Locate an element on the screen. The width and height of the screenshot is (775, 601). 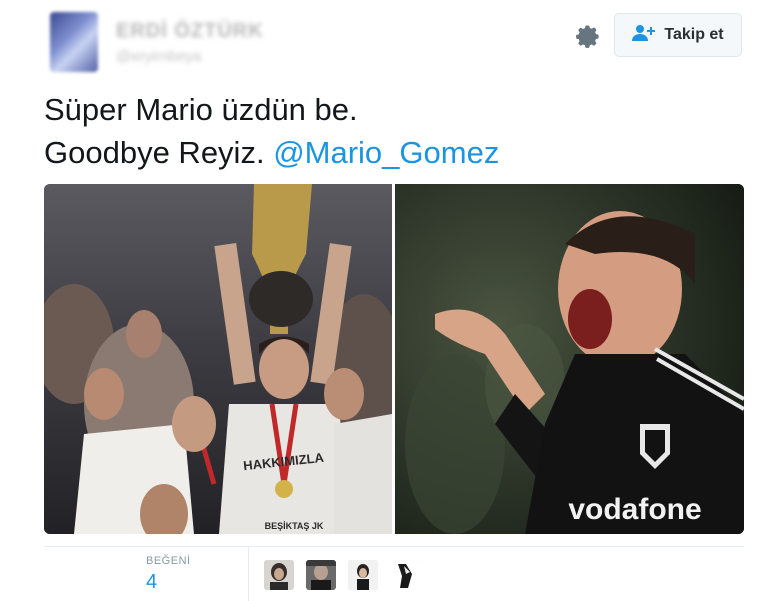
gear-icon is located at coordinates (588, 36).